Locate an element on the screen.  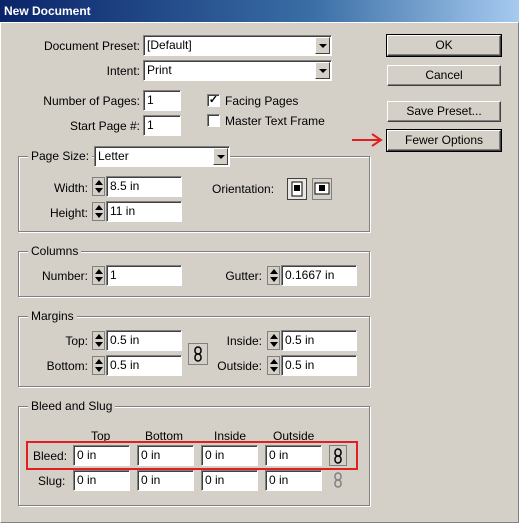
bleed-bottom-input: 0 in is located at coordinates (165, 455).